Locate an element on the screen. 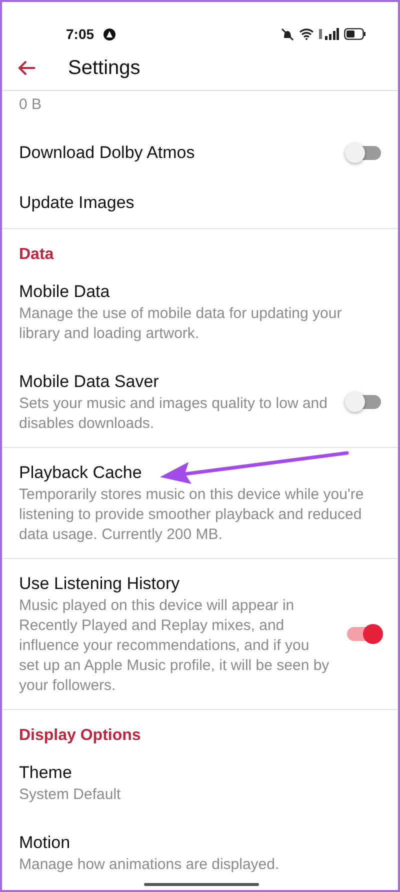  item-title: Playback Cache is located at coordinates (80, 473).